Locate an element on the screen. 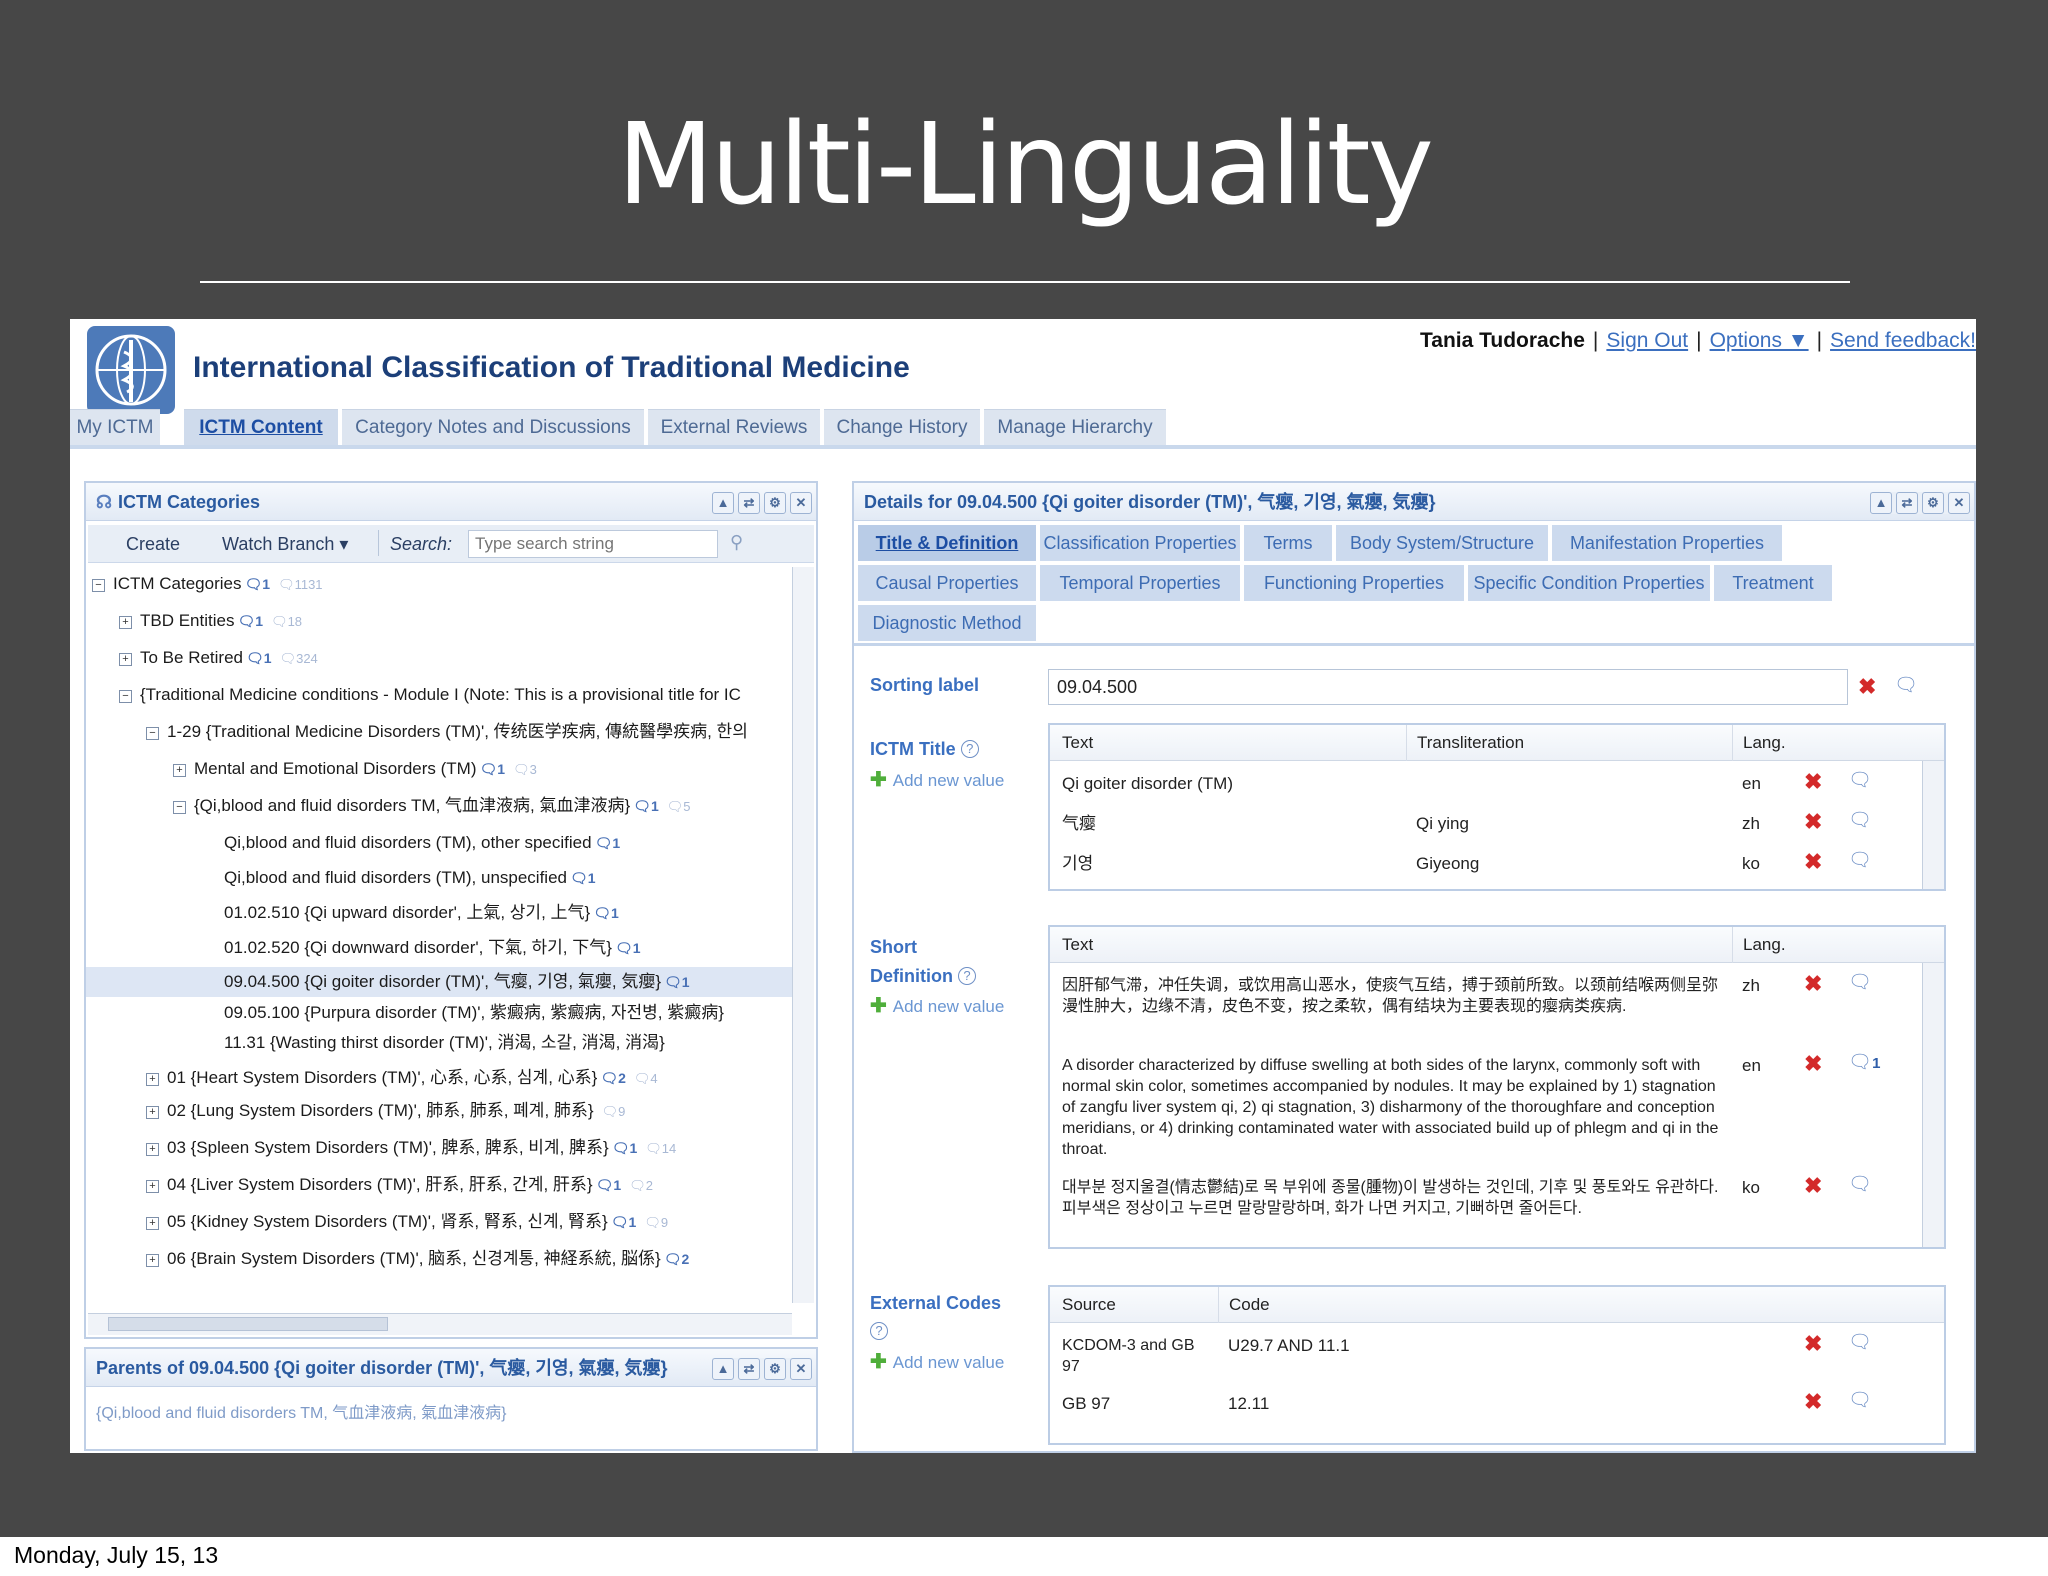 Image resolution: width=2048 pixels, height=1576 pixels. tree-row: + TBD Entities 🗨1 🗨18 is located at coordinates (210, 621).